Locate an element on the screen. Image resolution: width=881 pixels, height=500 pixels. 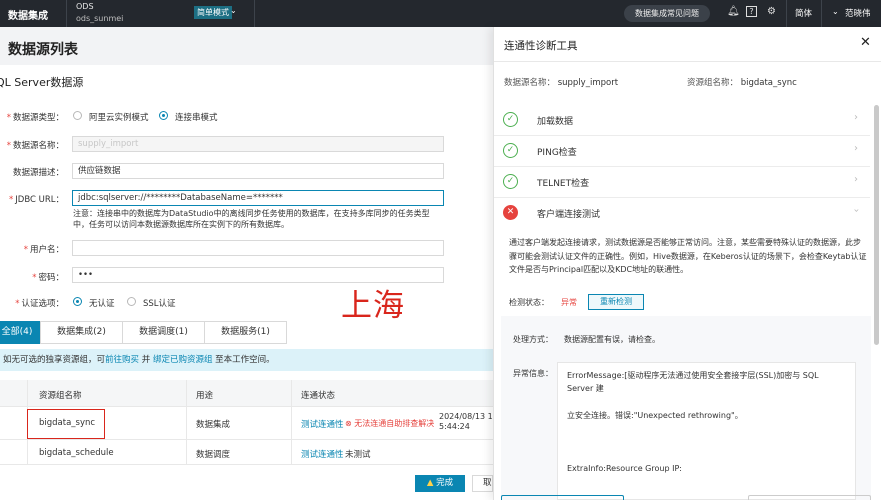
radio-no-auth-label: 无认证 is located at coordinates (102, 303).